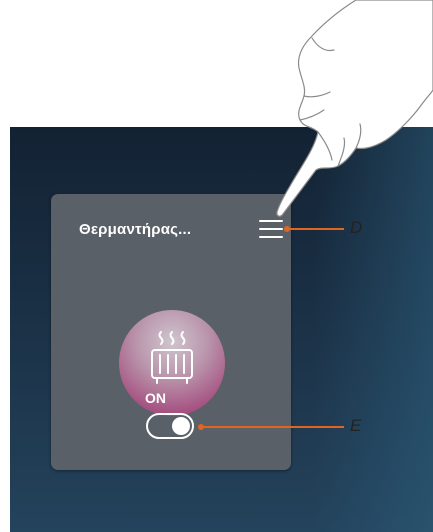 The height and width of the screenshot is (532, 433). I want to click on callout-d-label: D, so click(356, 227).